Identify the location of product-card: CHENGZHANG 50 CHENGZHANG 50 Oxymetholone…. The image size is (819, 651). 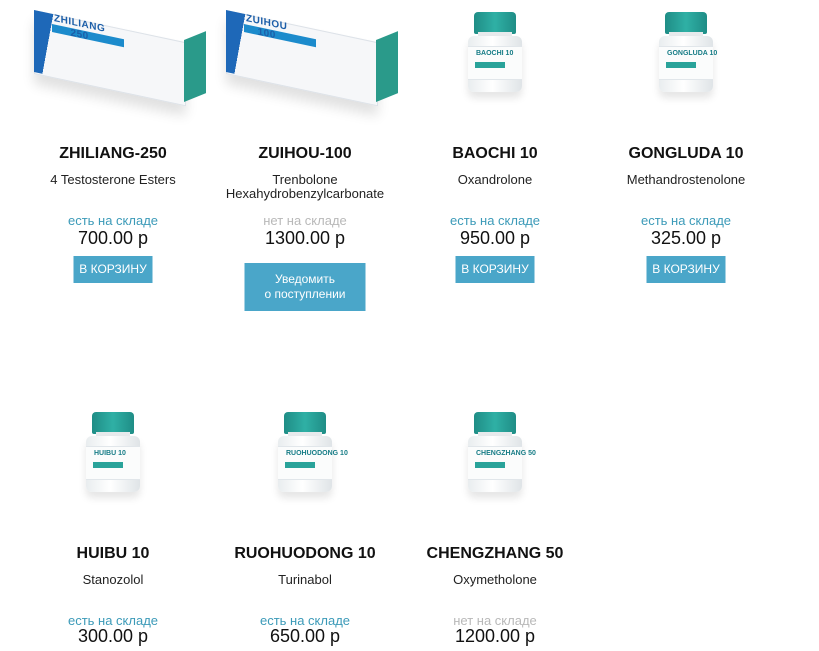
(495, 523).